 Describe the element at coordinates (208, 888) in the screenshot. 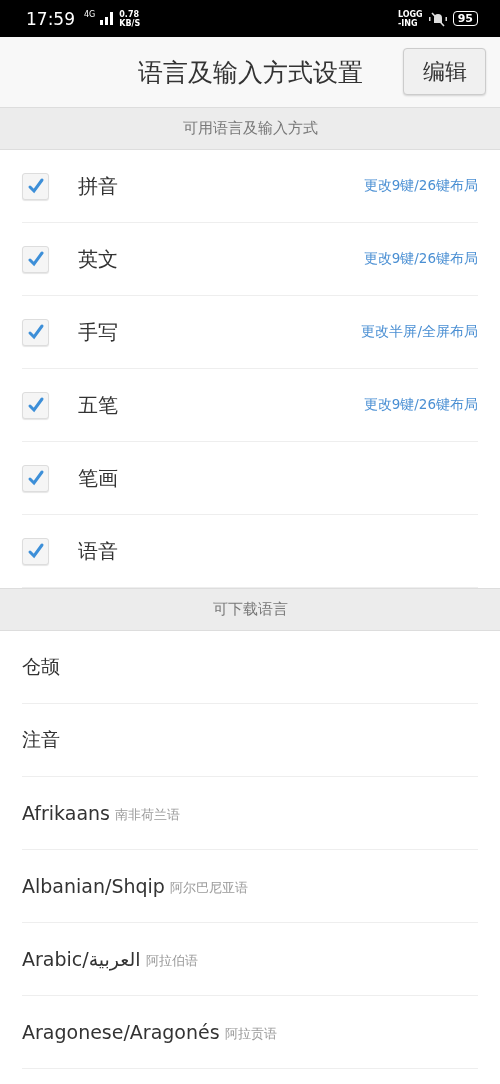

I see `language-chinese-name: 阿尔巴尼亚语` at that location.